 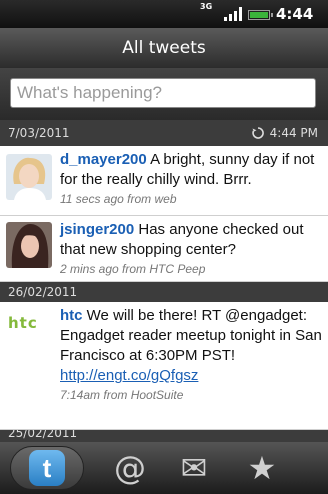 I want to click on section-date: 26/02/2011, so click(x=43, y=292).